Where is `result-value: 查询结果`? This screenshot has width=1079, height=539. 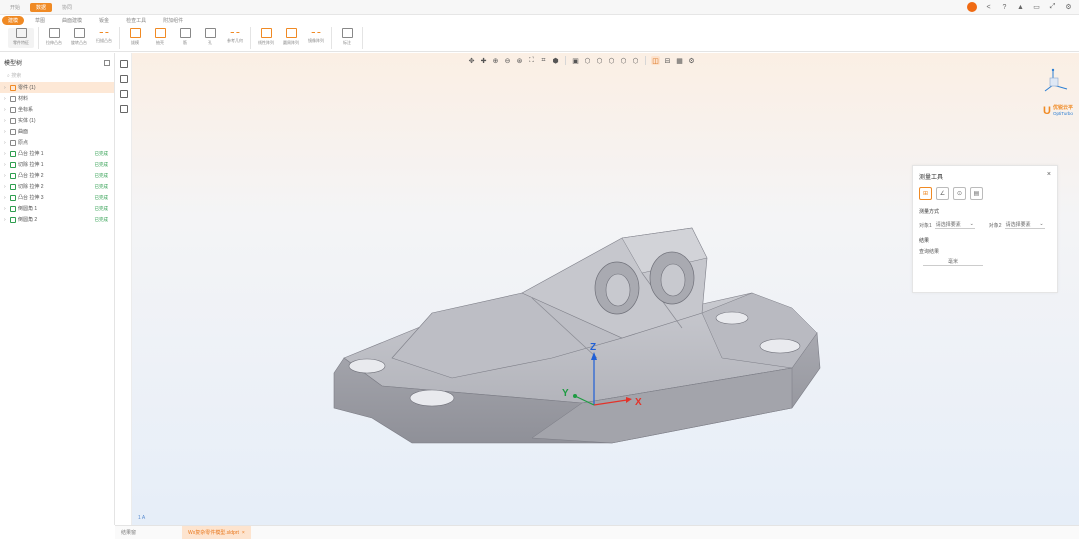
result-value: 查询结果 is located at coordinates (929, 252).